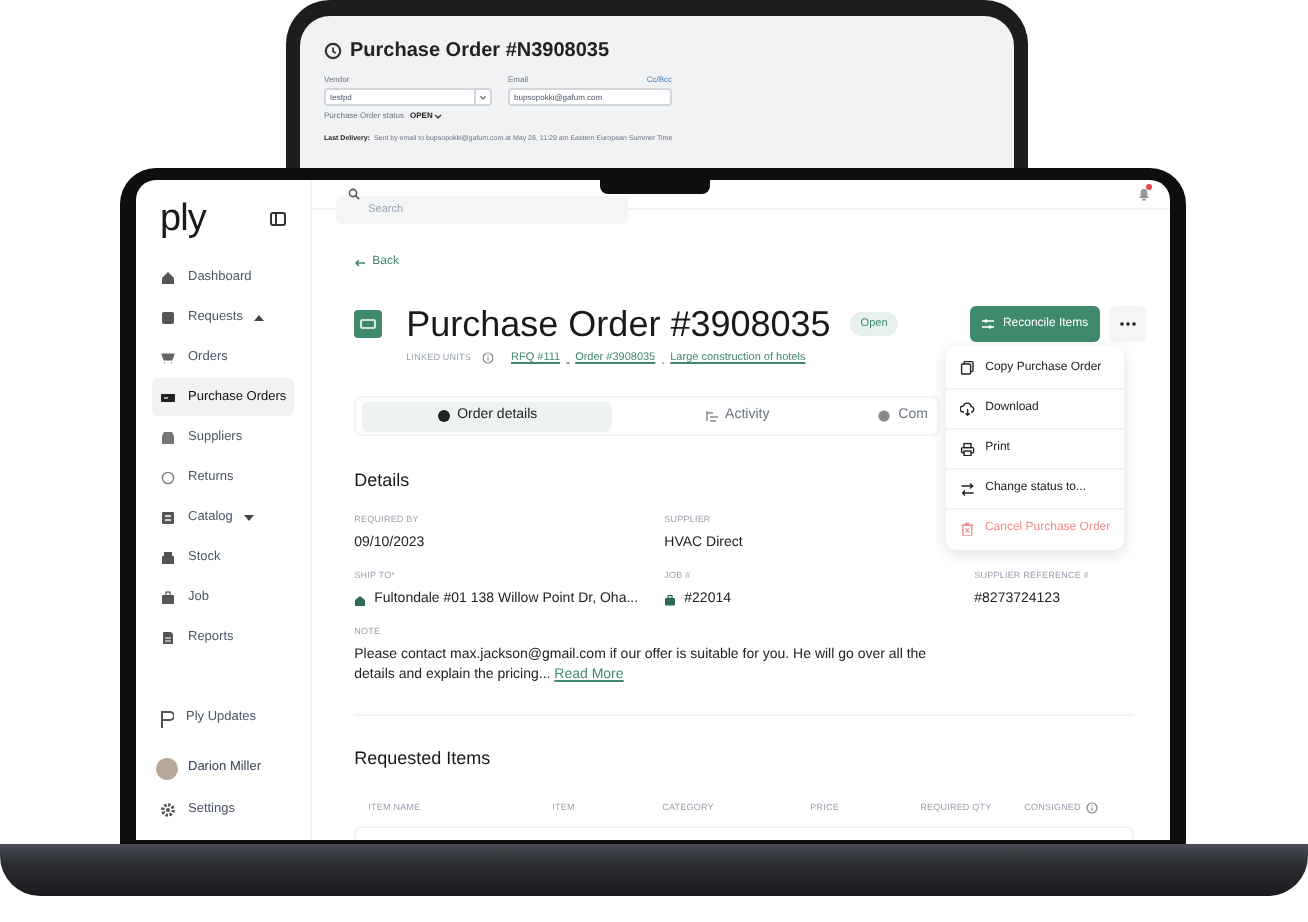 The width and height of the screenshot is (1308, 922). Describe the element at coordinates (368, 324) in the screenshot. I see `purchase-order-icon` at that location.